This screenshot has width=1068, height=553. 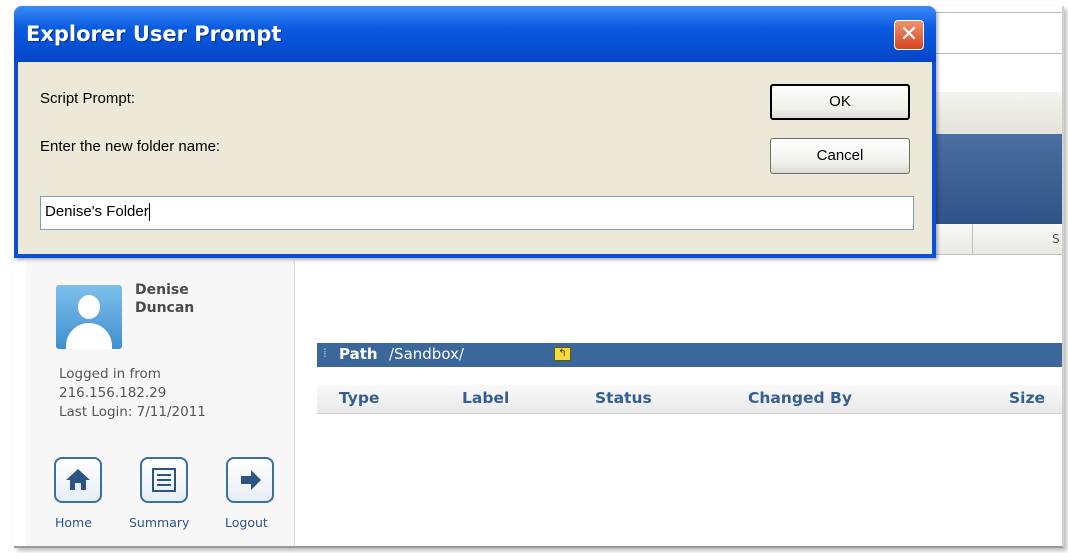 What do you see at coordinates (972, 239) in the screenshot?
I see `column-separator` at bounding box center [972, 239].